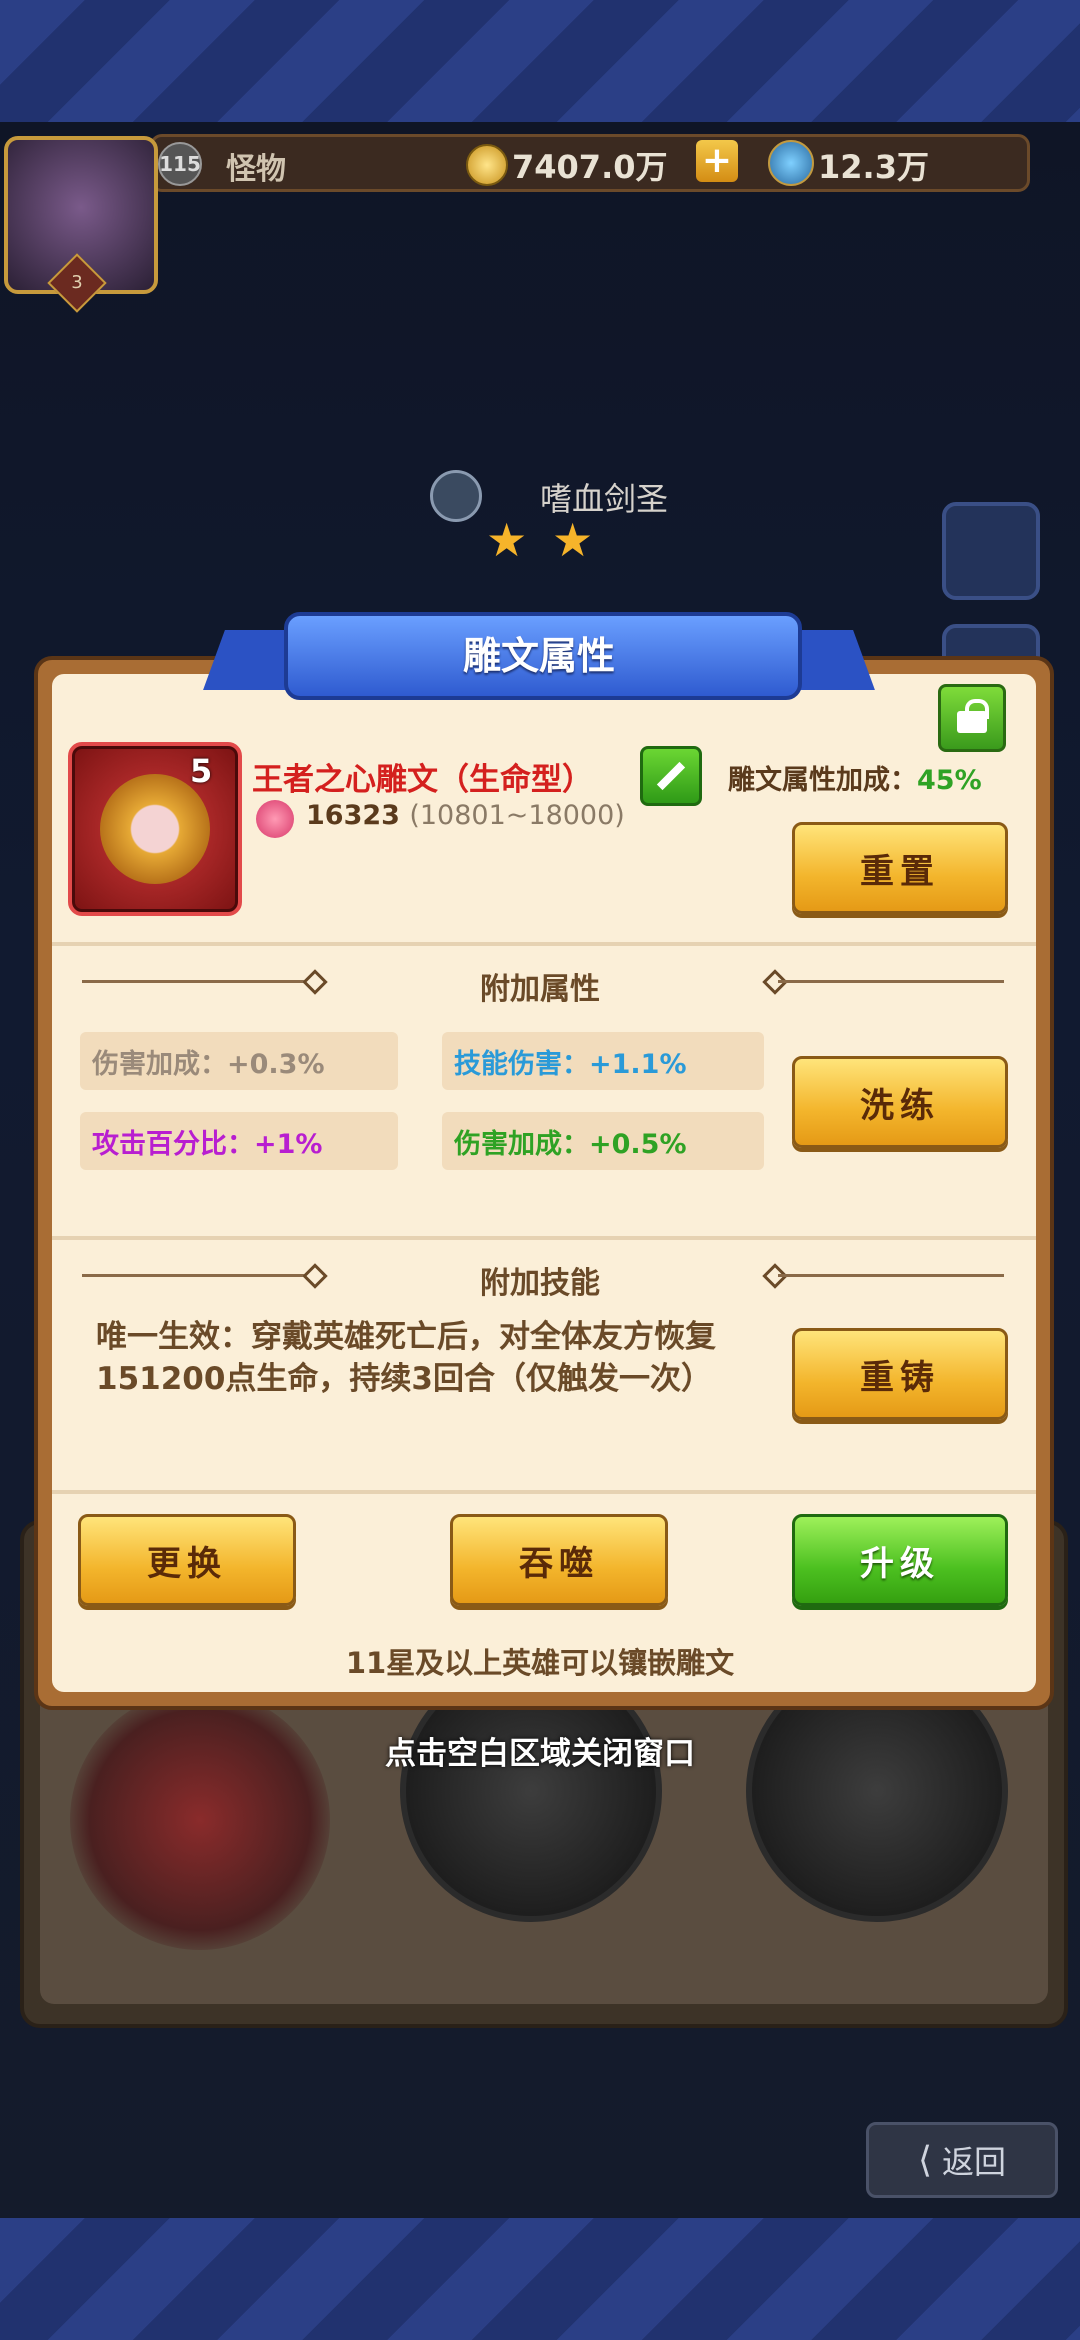 The image size is (1080, 2340). Describe the element at coordinates (573, 540) in the screenshot. I see `hero-star-2: ★` at that location.